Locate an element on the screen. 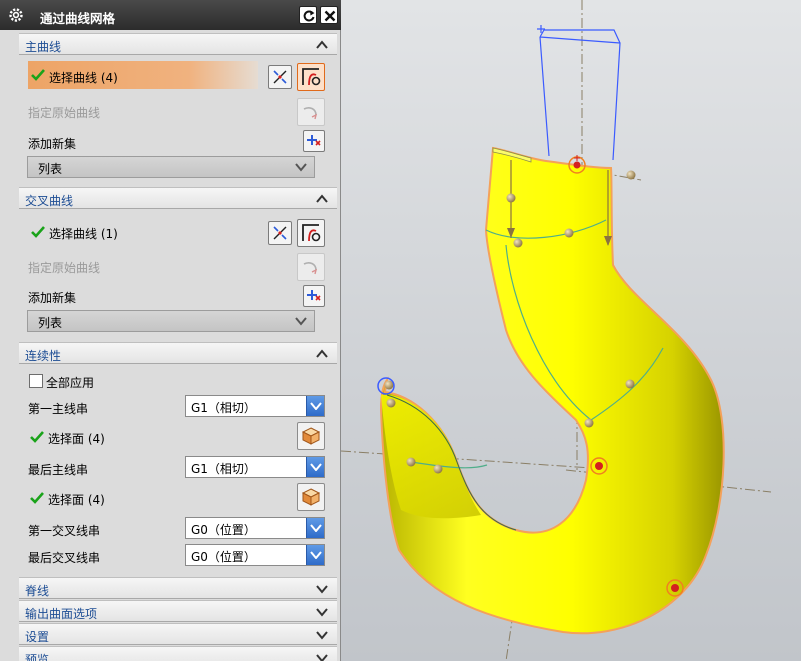 This screenshot has height=661, width=801. last-primary-value: G1（相切） is located at coordinates (223, 469).